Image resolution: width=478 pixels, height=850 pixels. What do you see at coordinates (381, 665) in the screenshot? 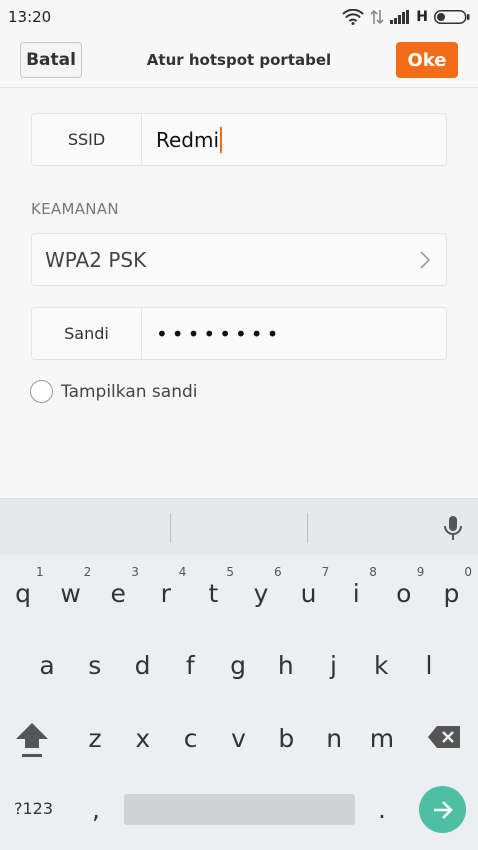
I see `key-k: k` at bounding box center [381, 665].